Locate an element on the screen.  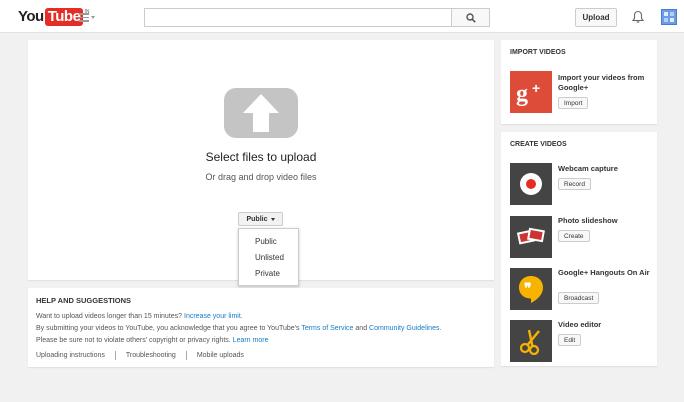
slideshow-label: Photo slideshow is located at coordinates (588, 220).